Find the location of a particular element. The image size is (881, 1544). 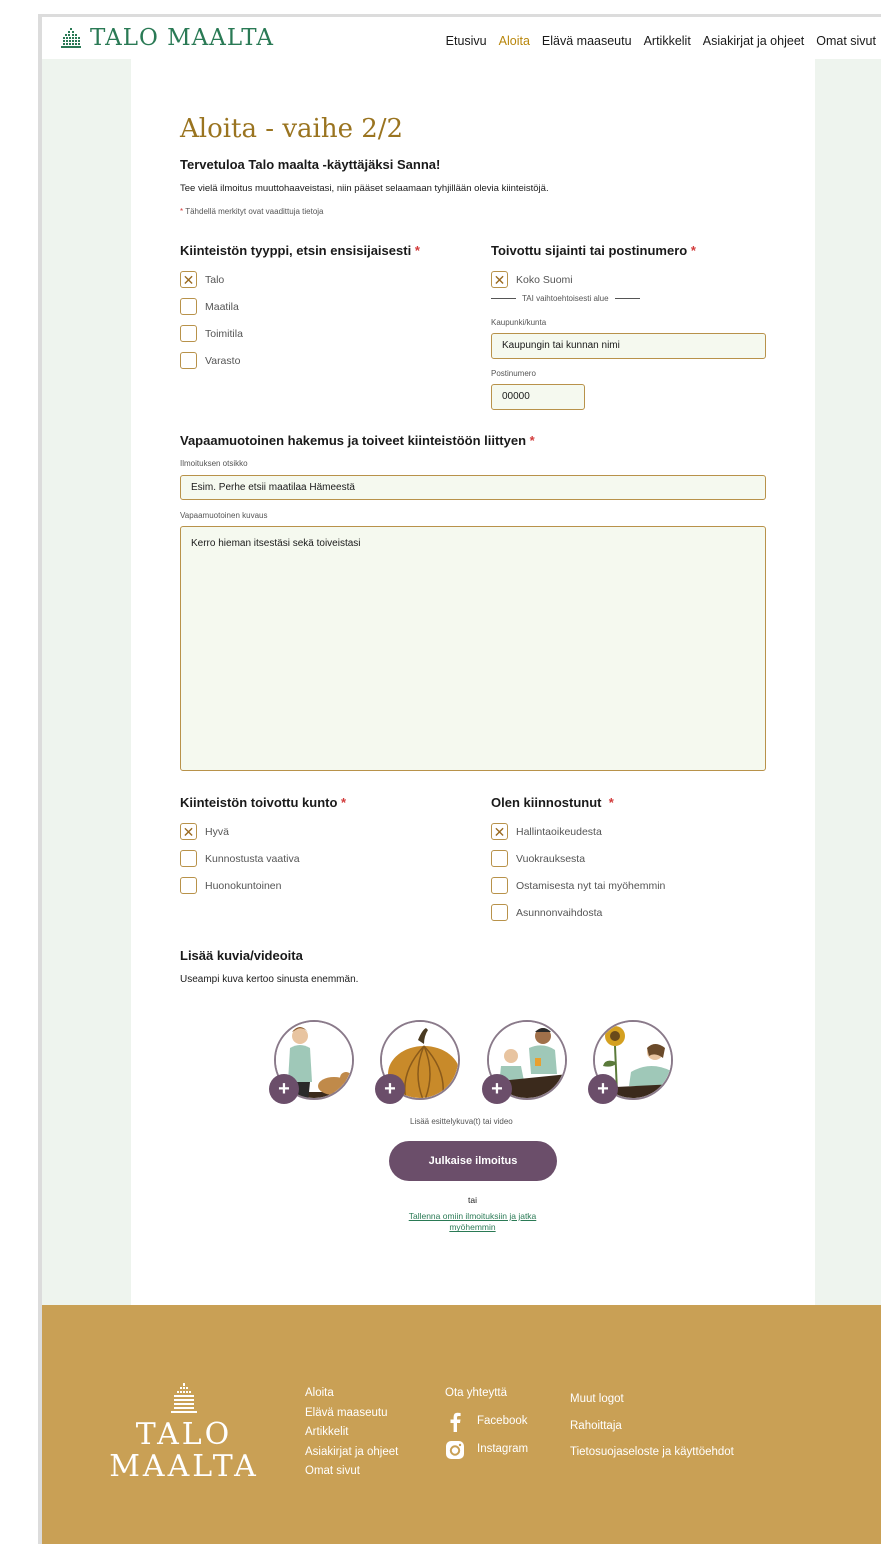

location-heading: Toivottu sijainti tai postinumero * is located at coordinates (593, 250).